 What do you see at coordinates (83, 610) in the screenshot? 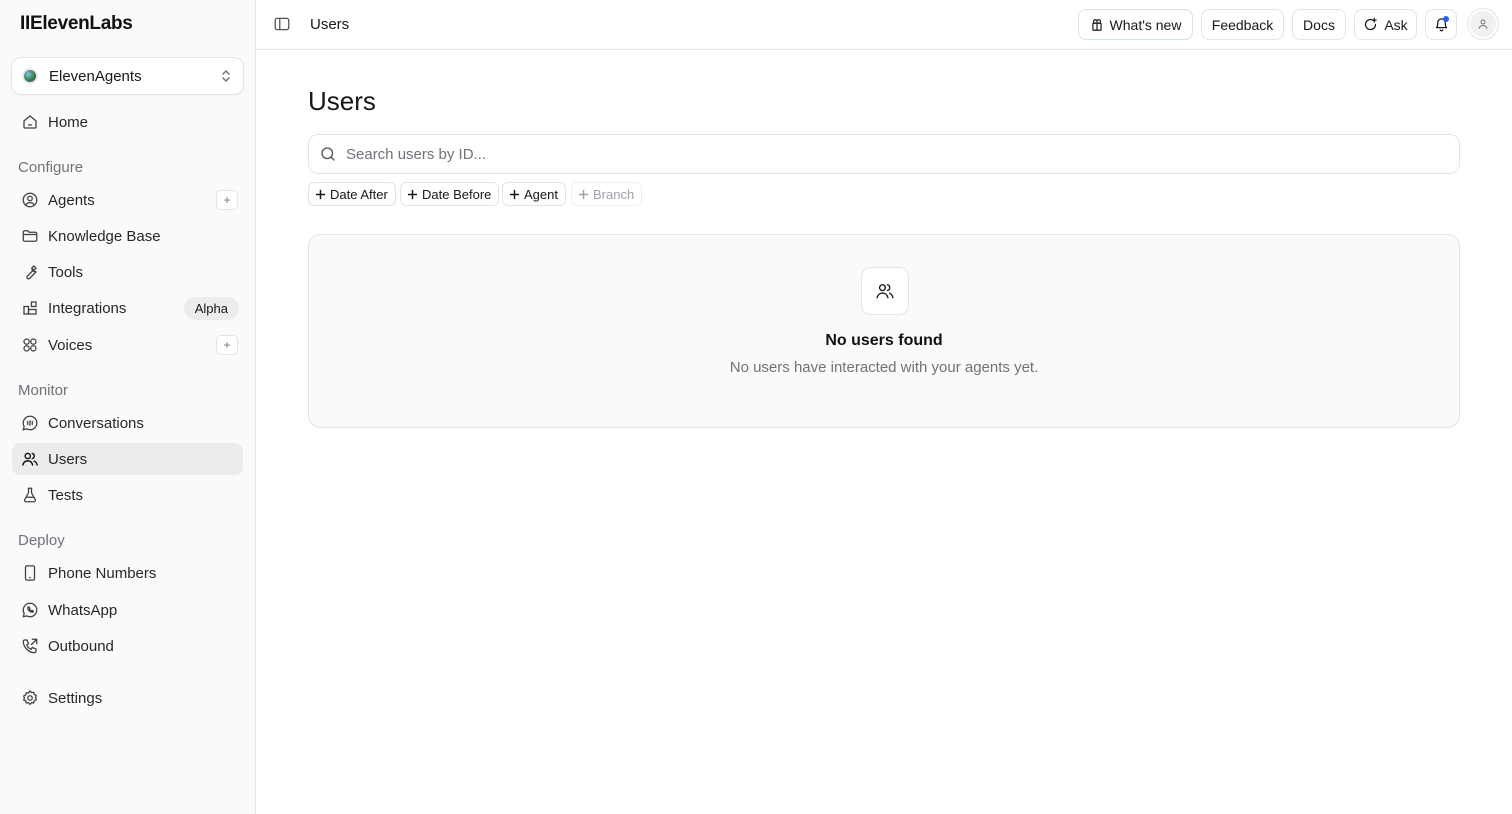
I see `sidebar-item-label: WhatsApp` at bounding box center [83, 610].